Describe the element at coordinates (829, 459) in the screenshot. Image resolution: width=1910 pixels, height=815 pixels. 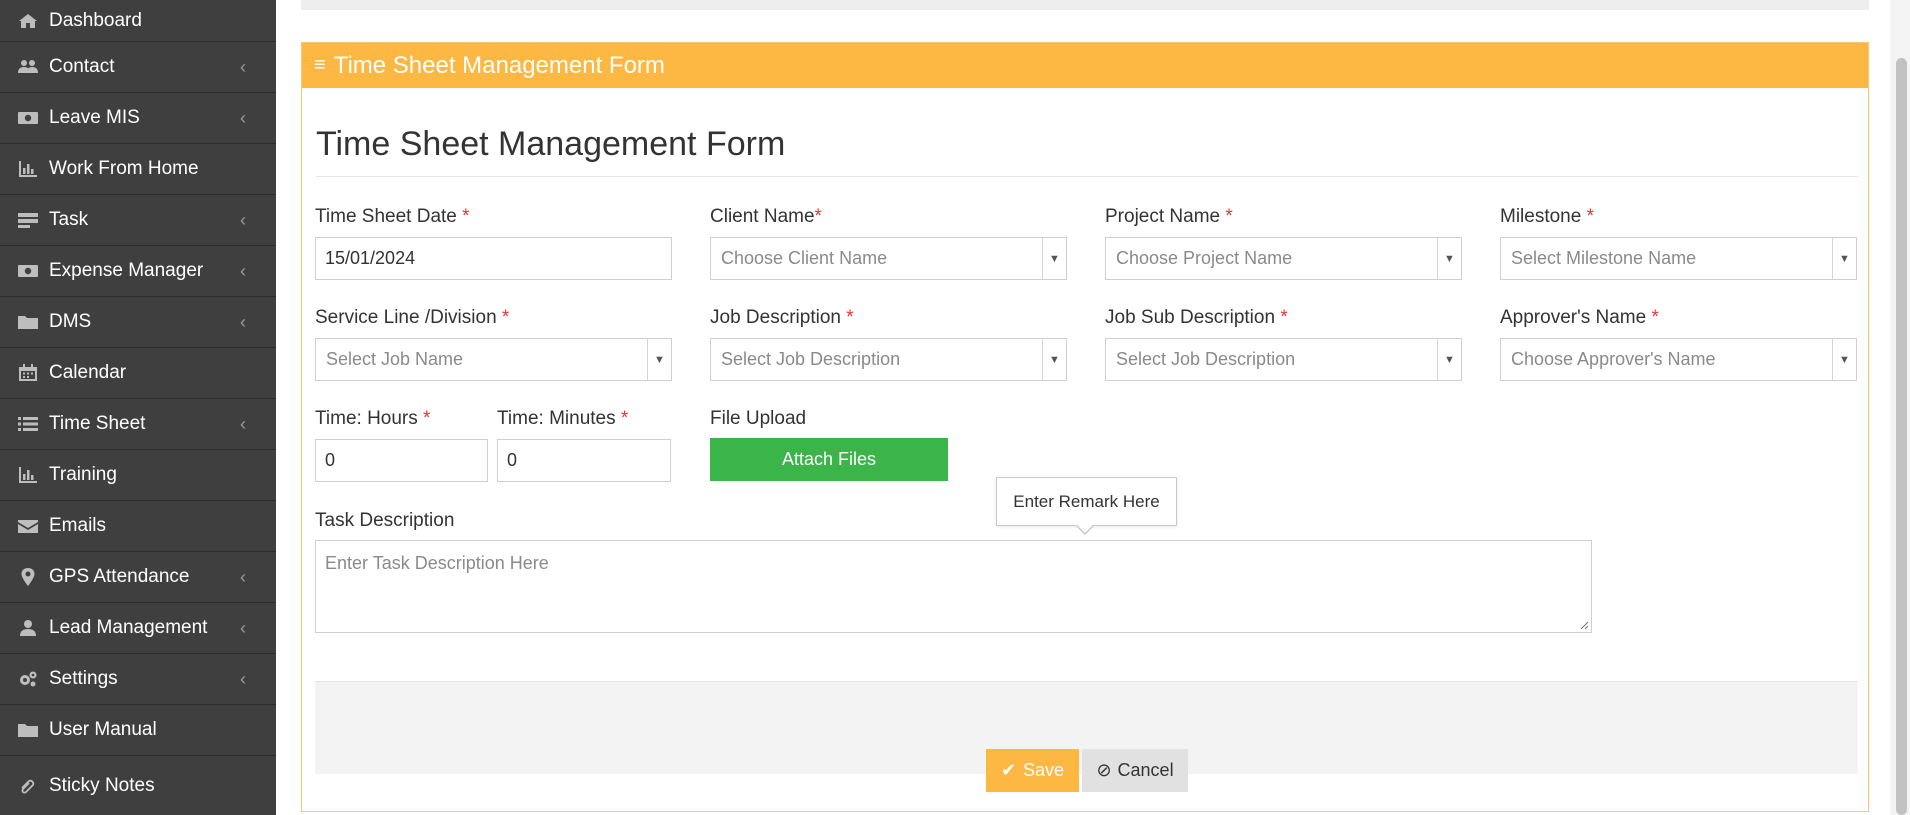
I see `attach-files-button: Attach Files` at that location.